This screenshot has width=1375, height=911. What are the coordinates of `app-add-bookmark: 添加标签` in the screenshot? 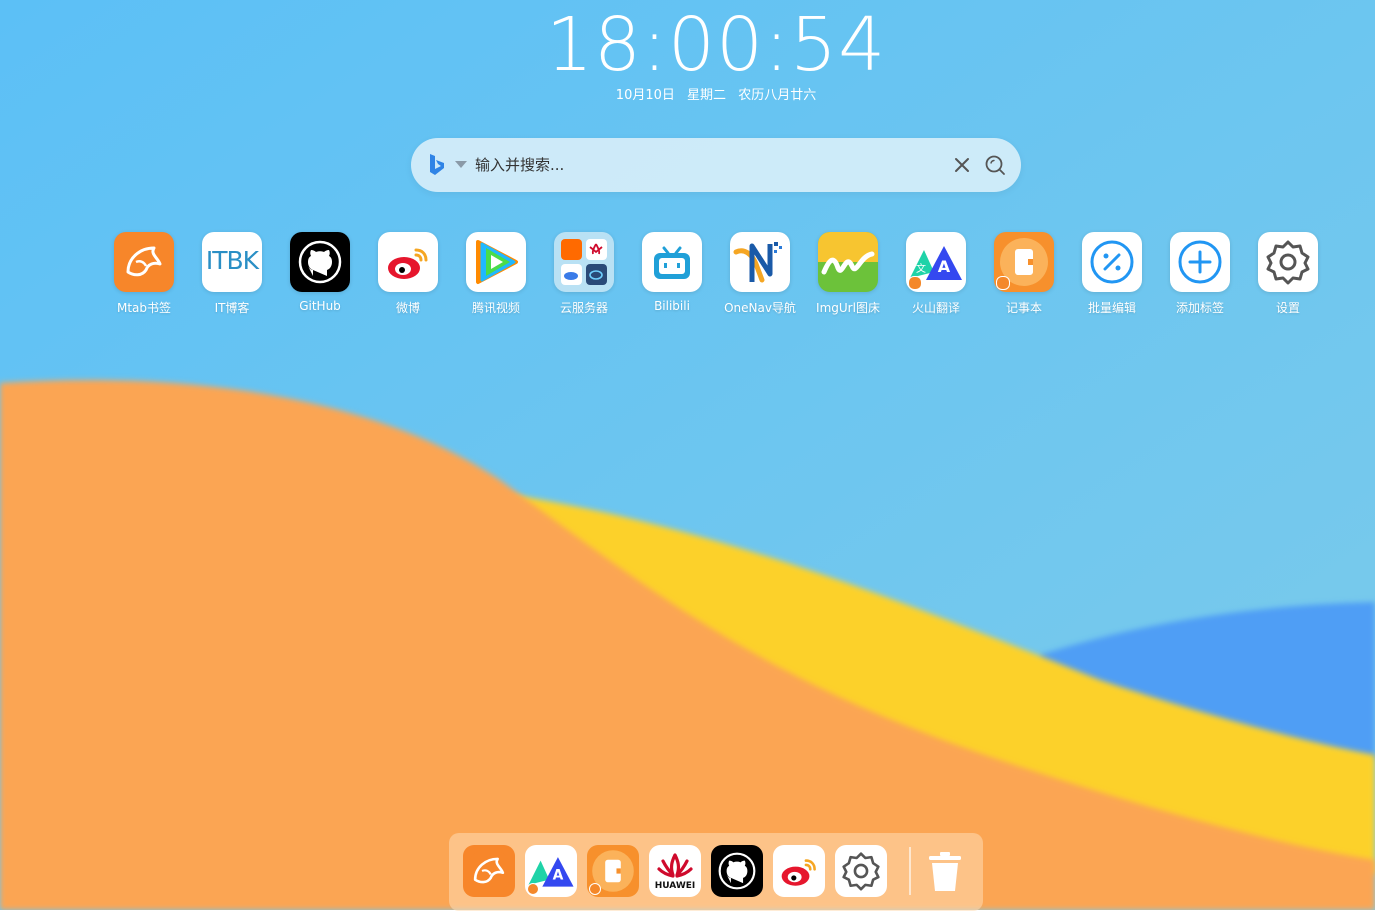 It's located at (1200, 274).